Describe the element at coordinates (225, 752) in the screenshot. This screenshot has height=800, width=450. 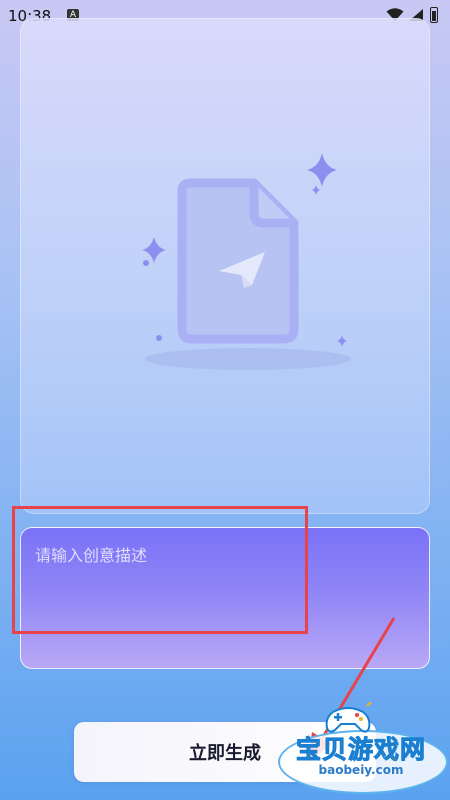
I see `generate-button: 立即生成` at that location.